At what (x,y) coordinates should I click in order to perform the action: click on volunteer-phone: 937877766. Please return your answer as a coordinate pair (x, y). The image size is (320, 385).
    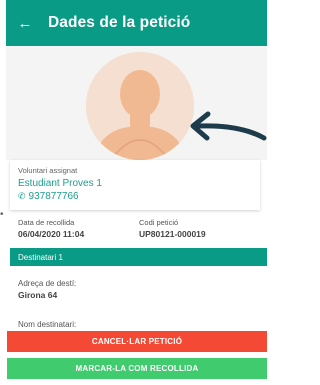
    Looking at the image, I should click on (53, 196).